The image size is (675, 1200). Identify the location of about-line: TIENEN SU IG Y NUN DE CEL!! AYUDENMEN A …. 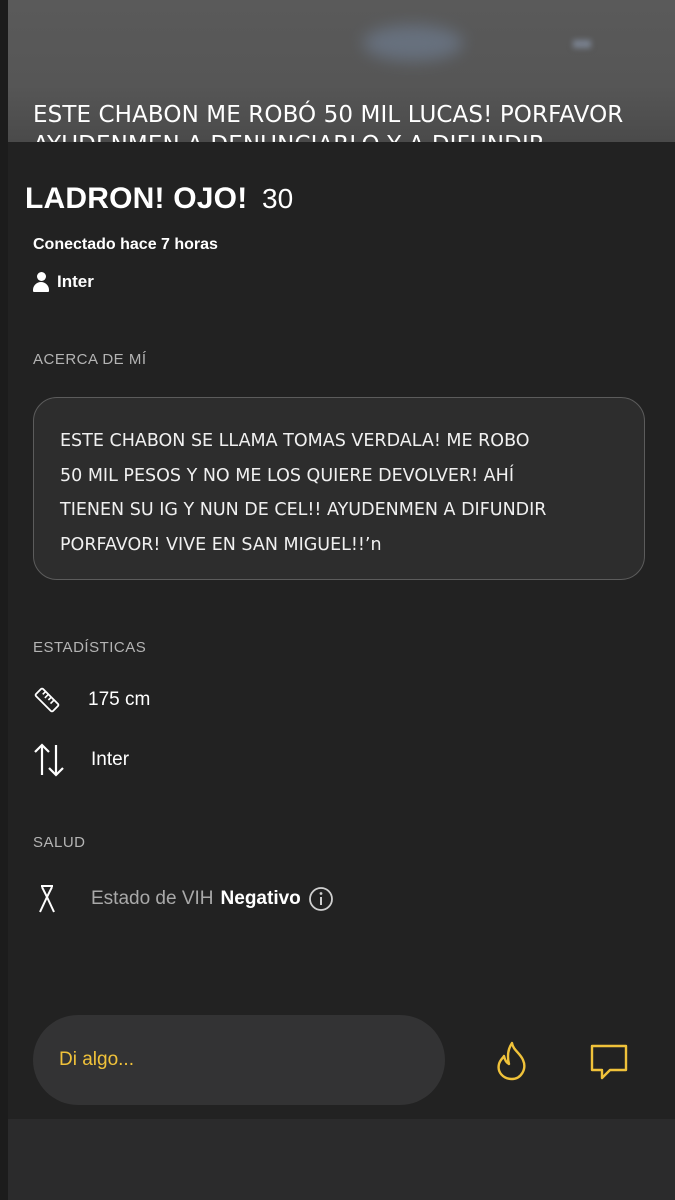
(303, 510).